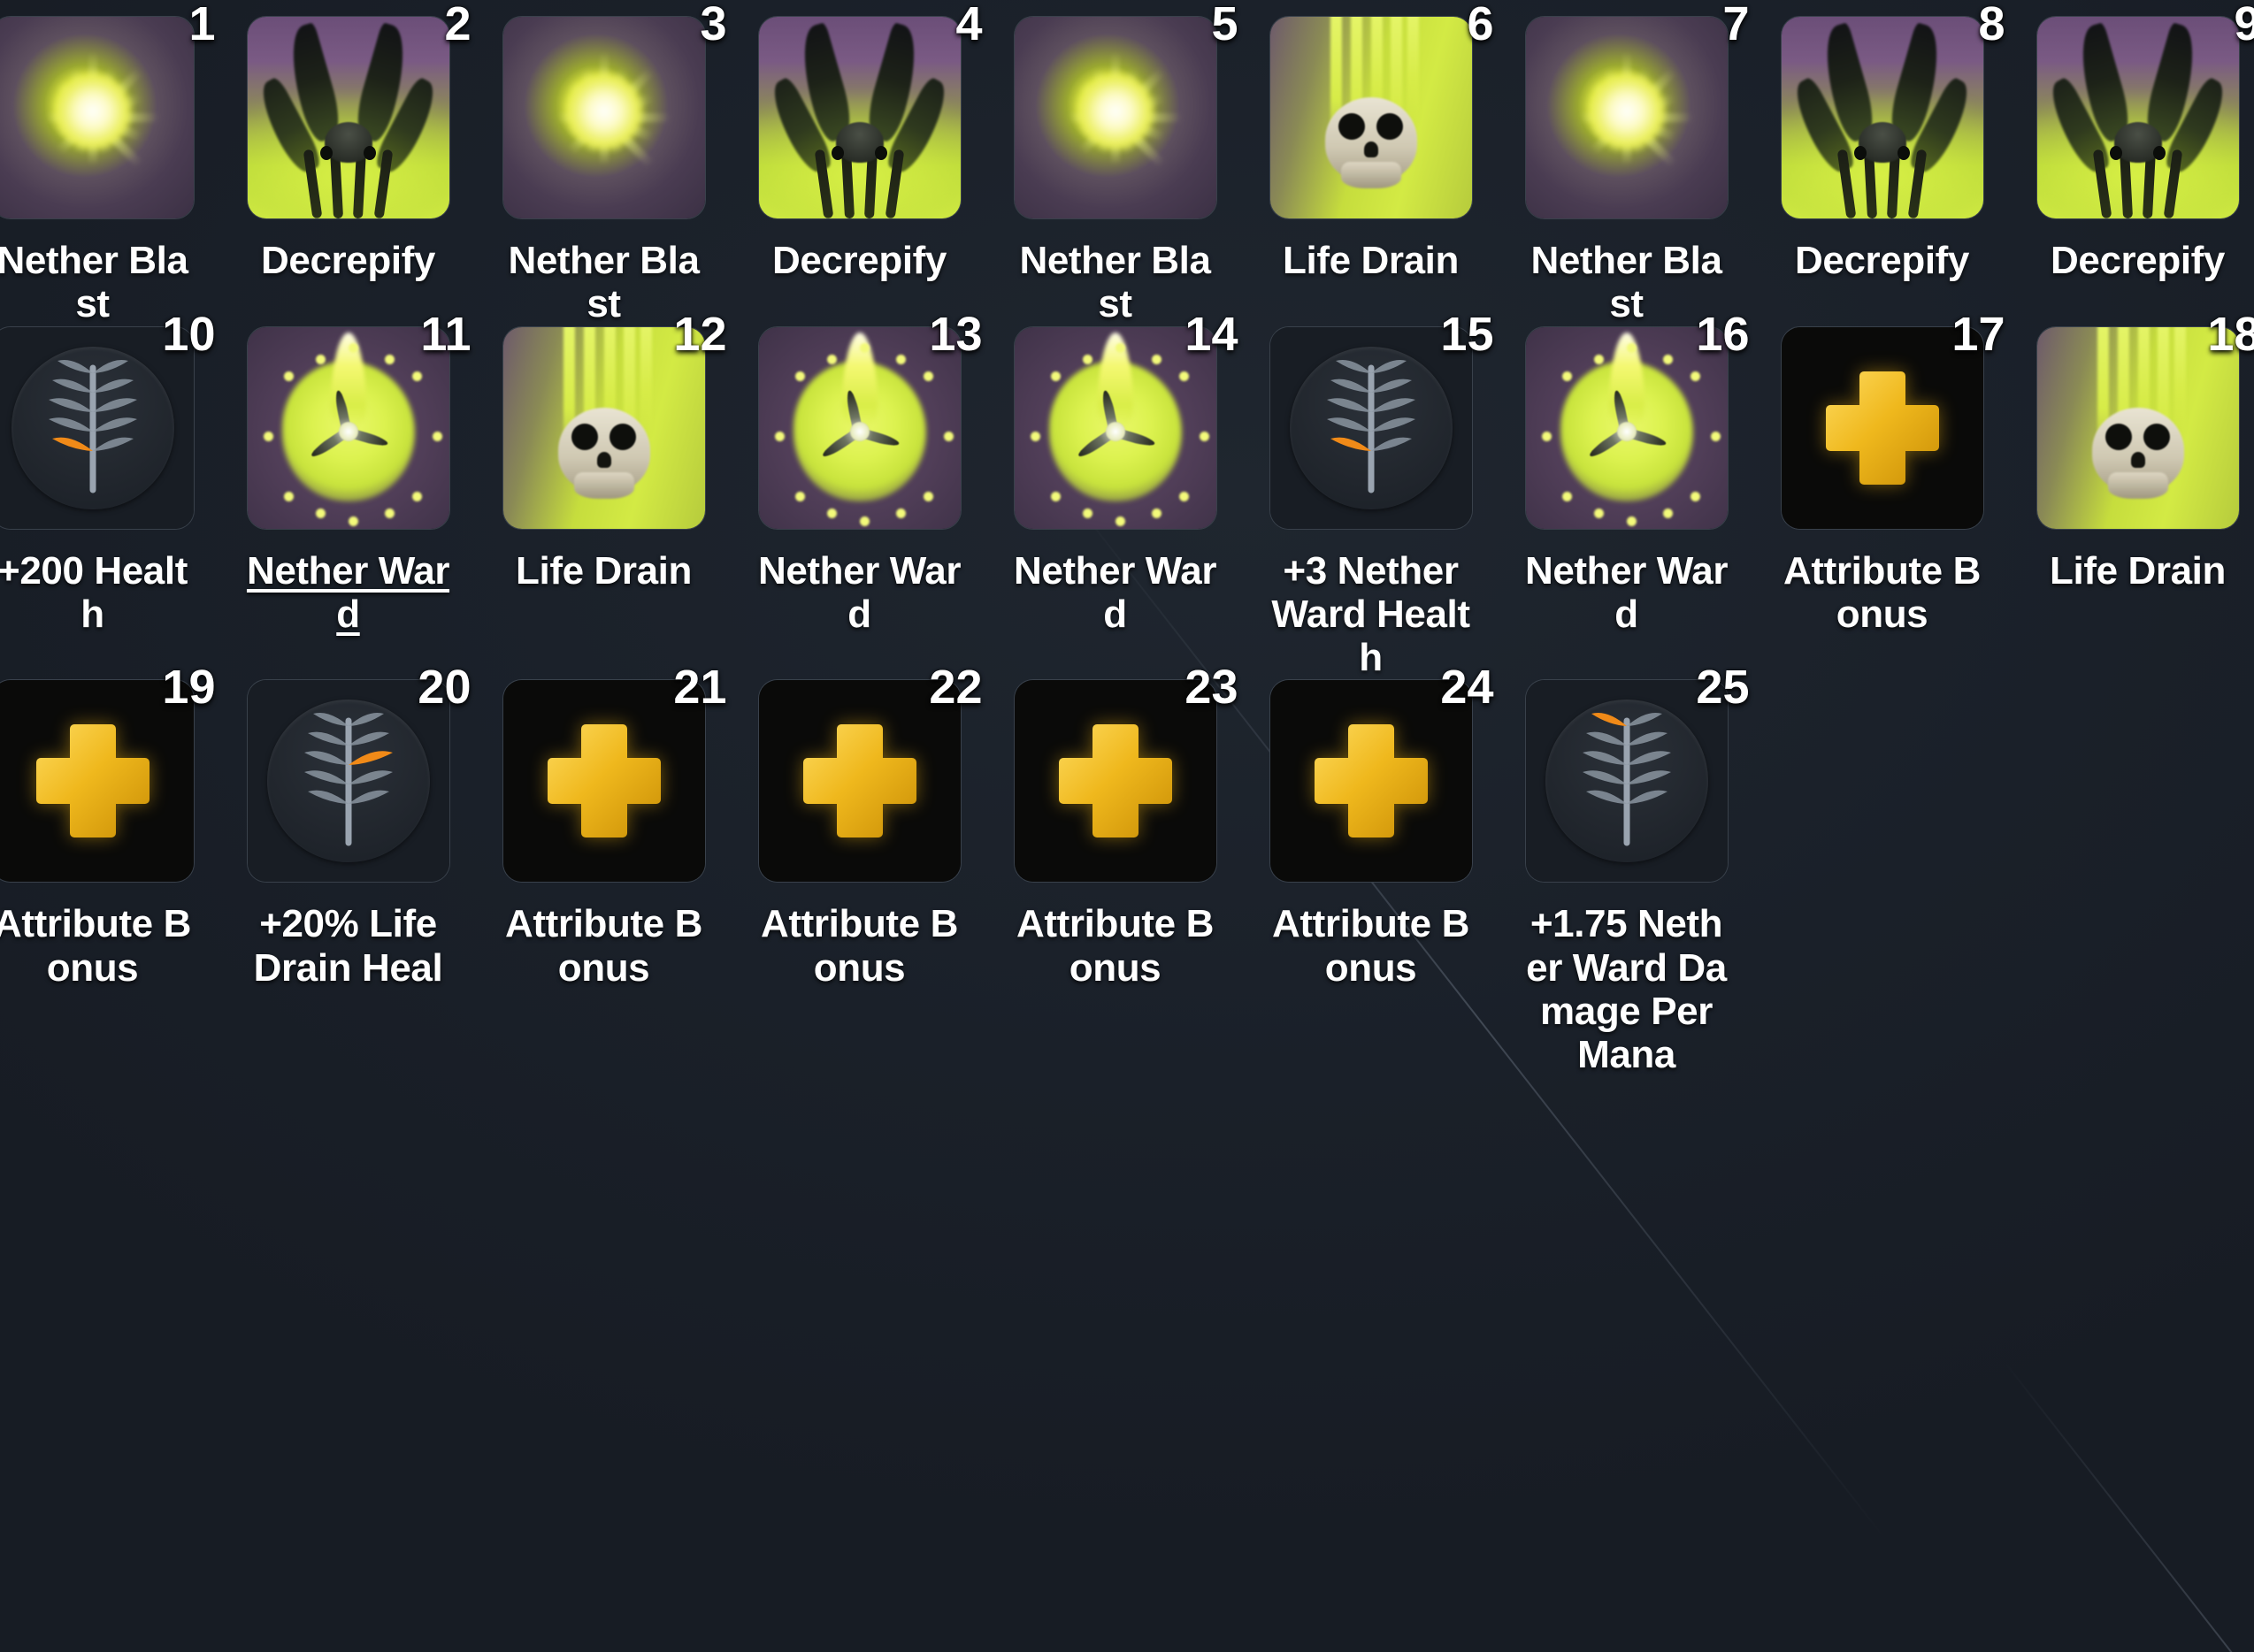 The height and width of the screenshot is (1652, 2254). Describe the element at coordinates (1211, 334) in the screenshot. I see `ability-order-number: 14` at that location.